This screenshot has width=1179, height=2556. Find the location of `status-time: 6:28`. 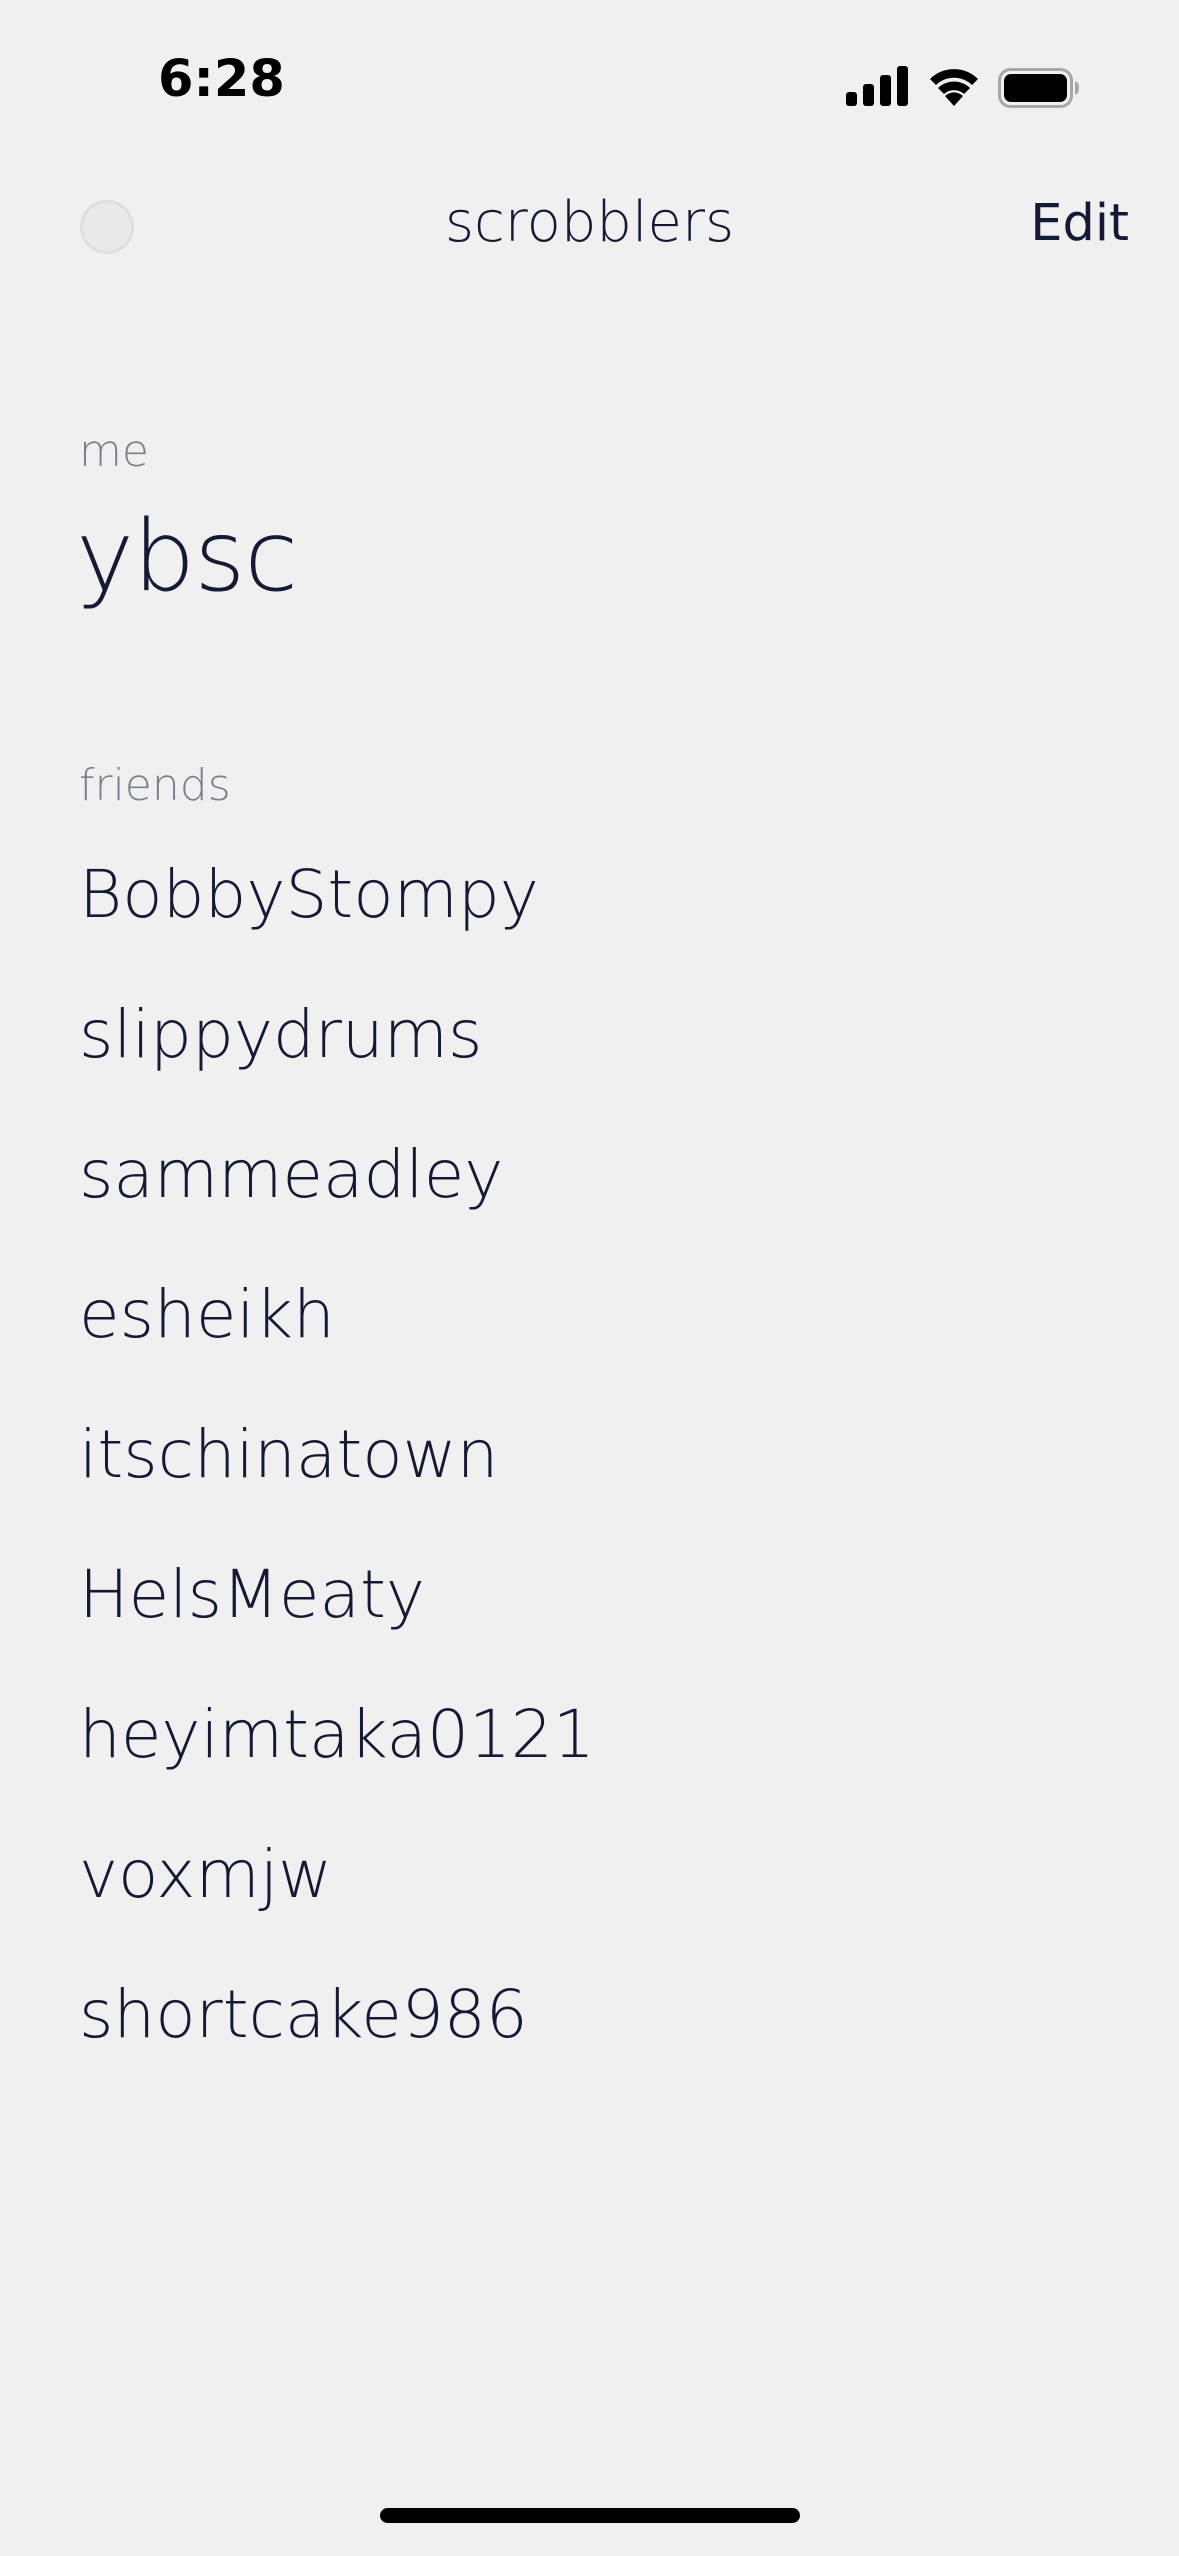

status-time: 6:28 is located at coordinates (221, 79).